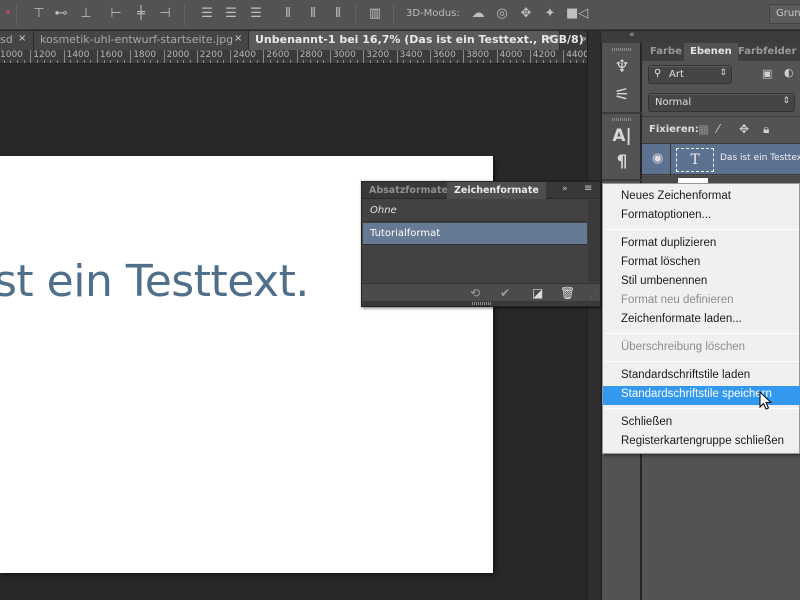  I want to click on distribute-right-icon: ⫴, so click(338, 14).